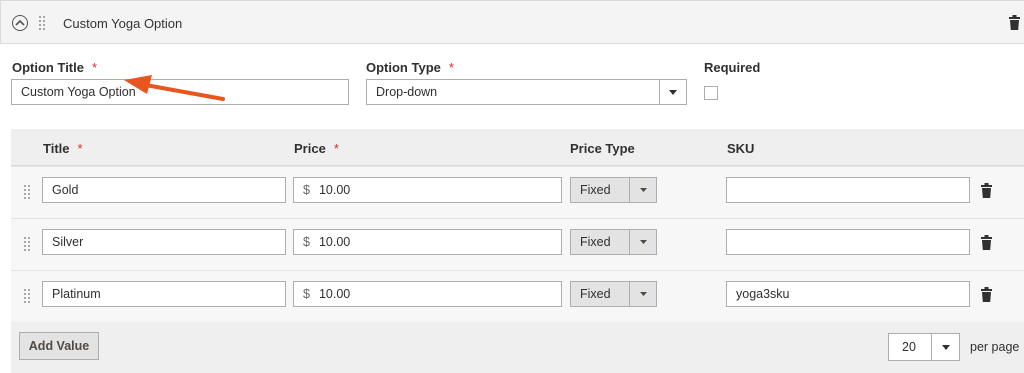 This screenshot has height=373, width=1024. Describe the element at coordinates (848, 294) in the screenshot. I see `value-sku-input: yoga3sku` at that location.